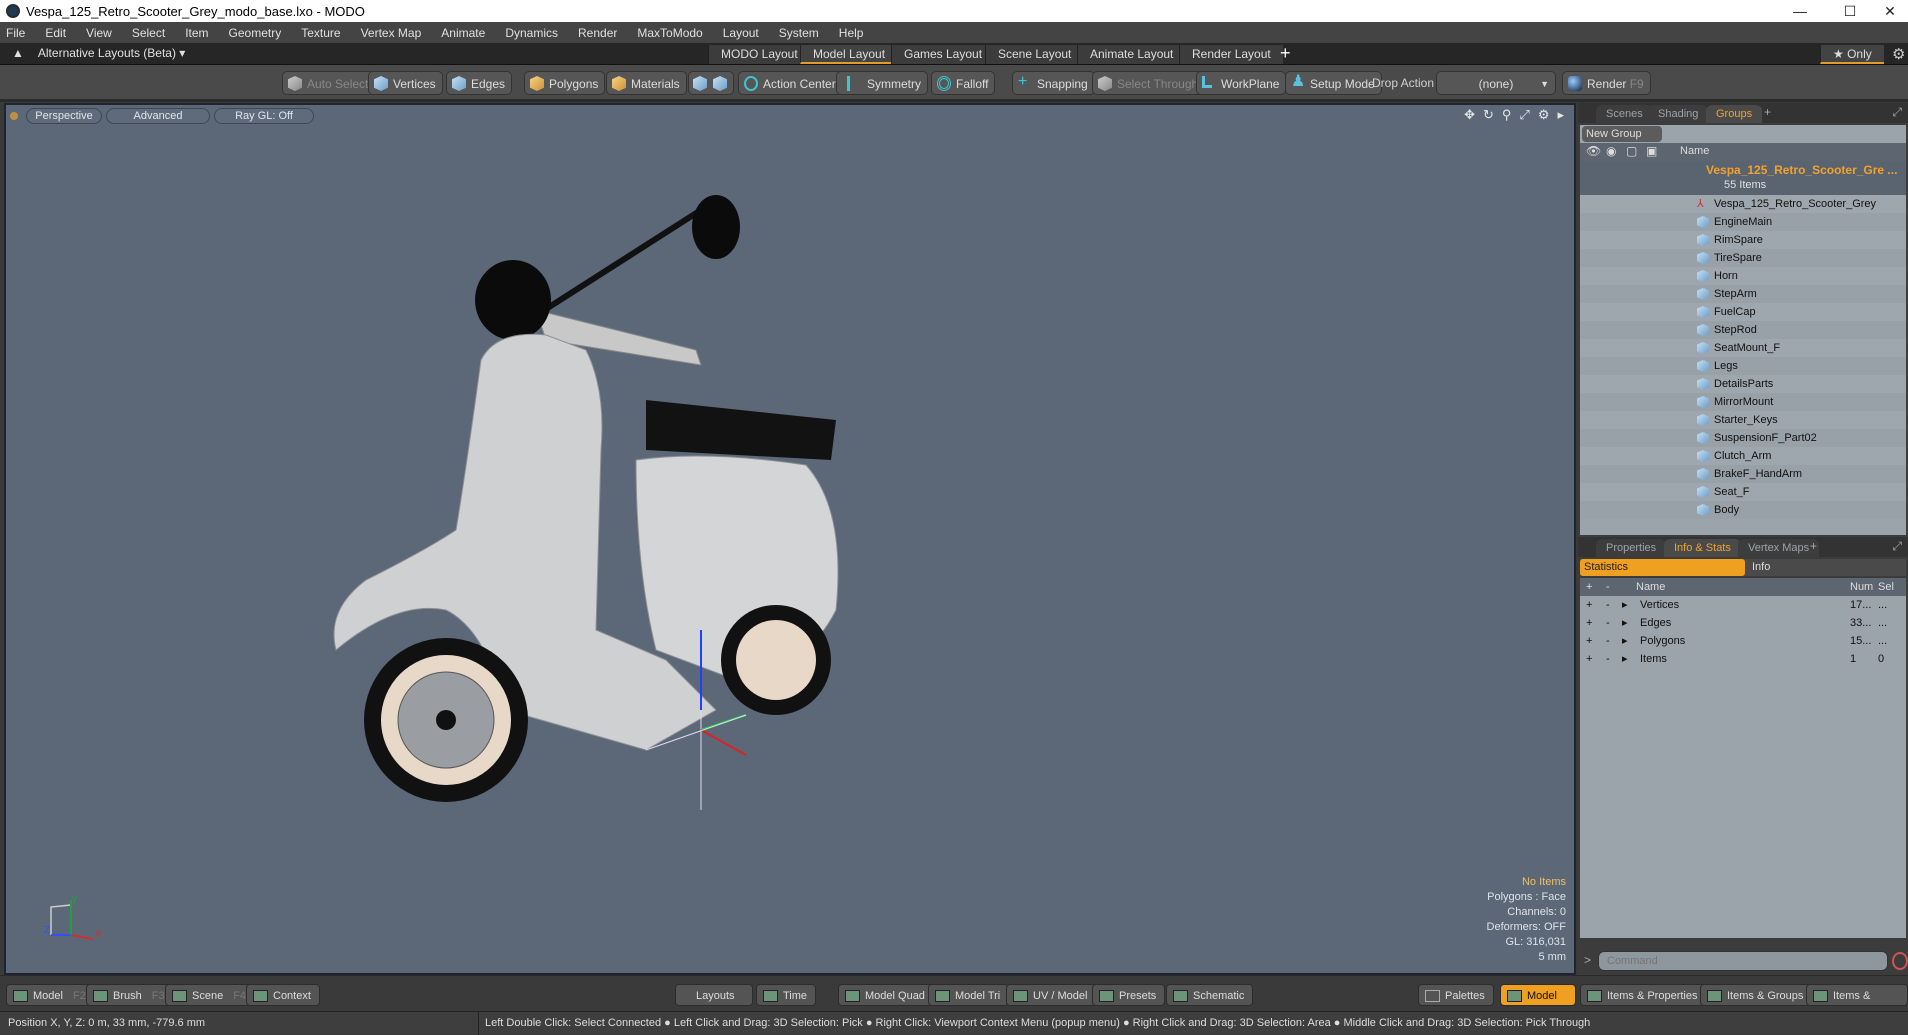 This screenshot has height=1035, width=1908. I want to click on menu-view: View, so click(99, 33).